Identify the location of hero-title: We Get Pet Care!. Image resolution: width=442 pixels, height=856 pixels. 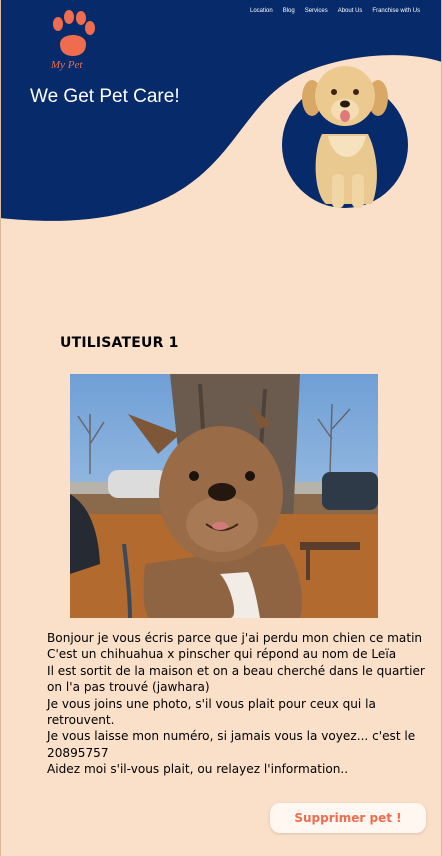
(105, 96).